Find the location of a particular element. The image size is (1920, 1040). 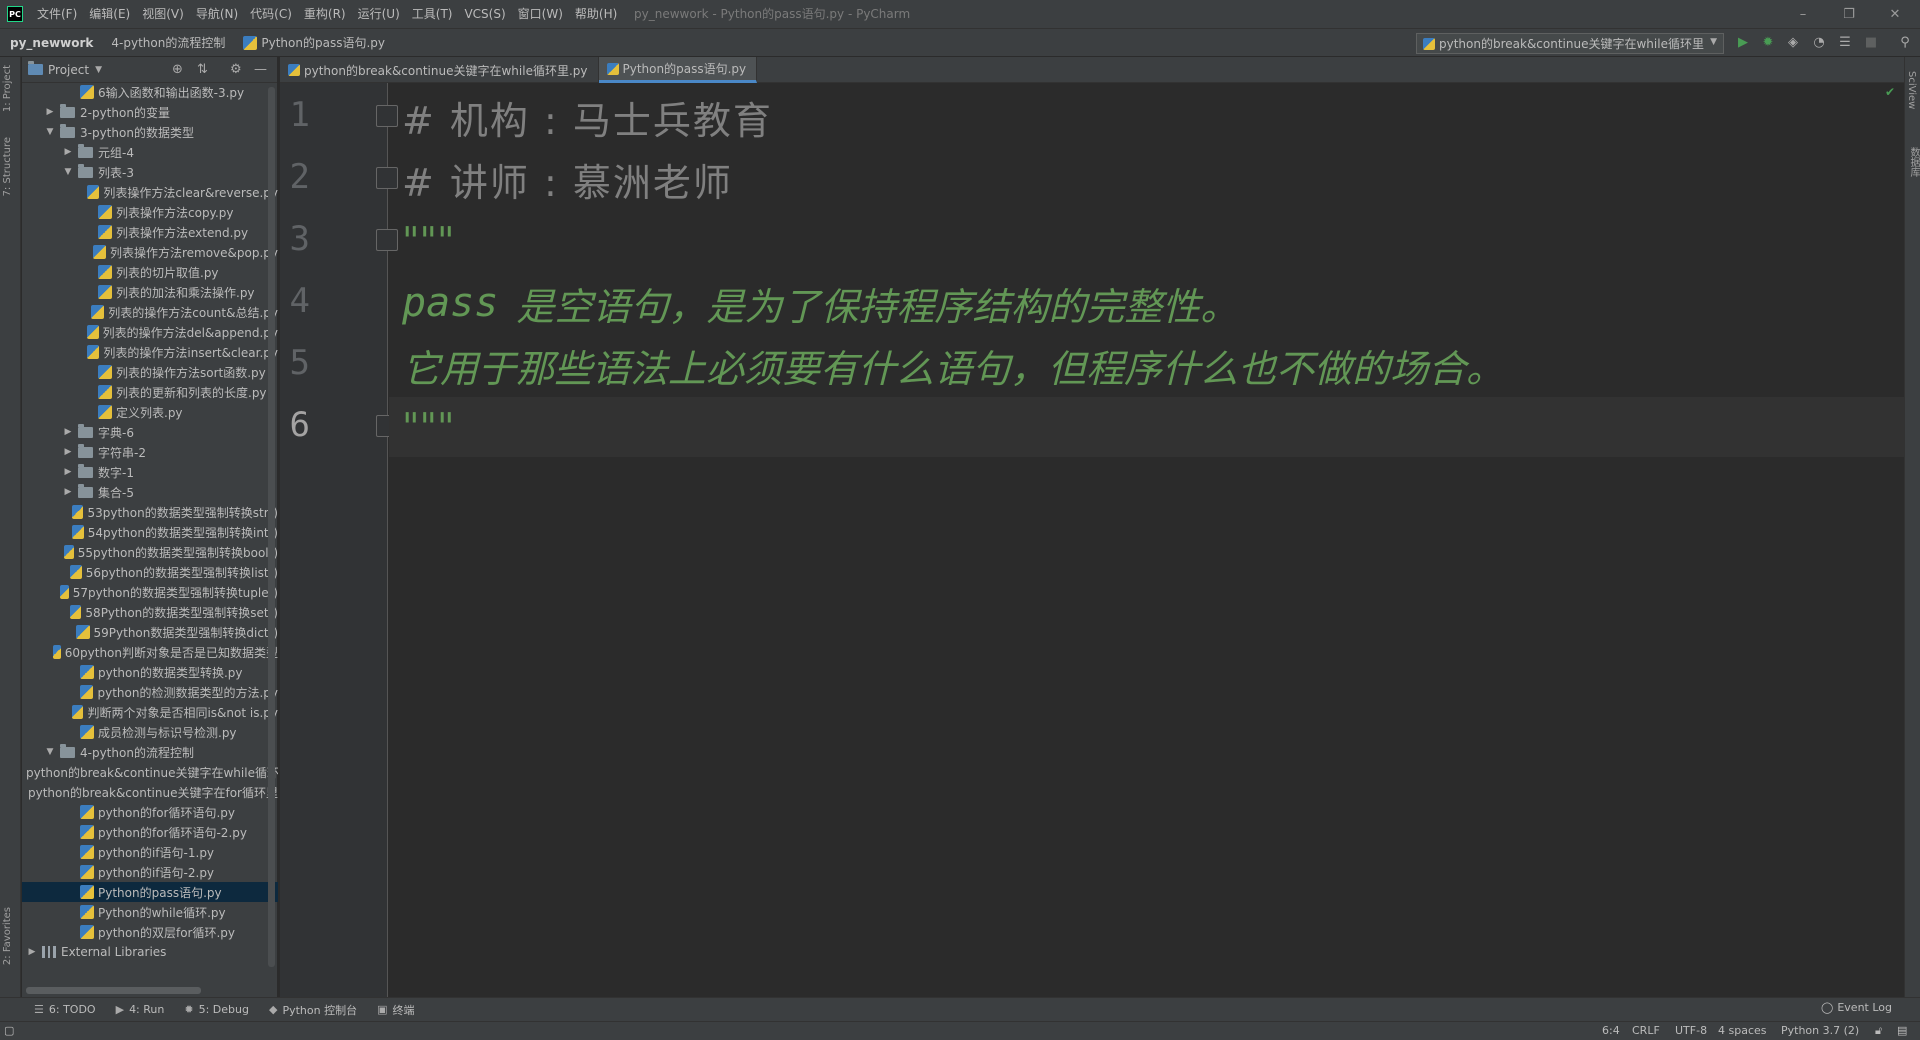

terminal-tab: ▣ 终端 is located at coordinates (395, 1010).